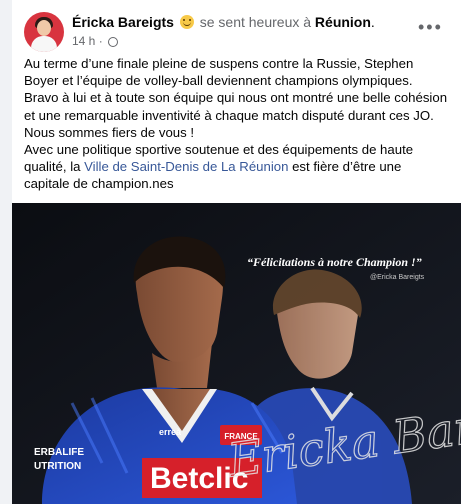 This screenshot has height=504, width=461. I want to click on feeling-text: se sent heureux à, so click(255, 22).